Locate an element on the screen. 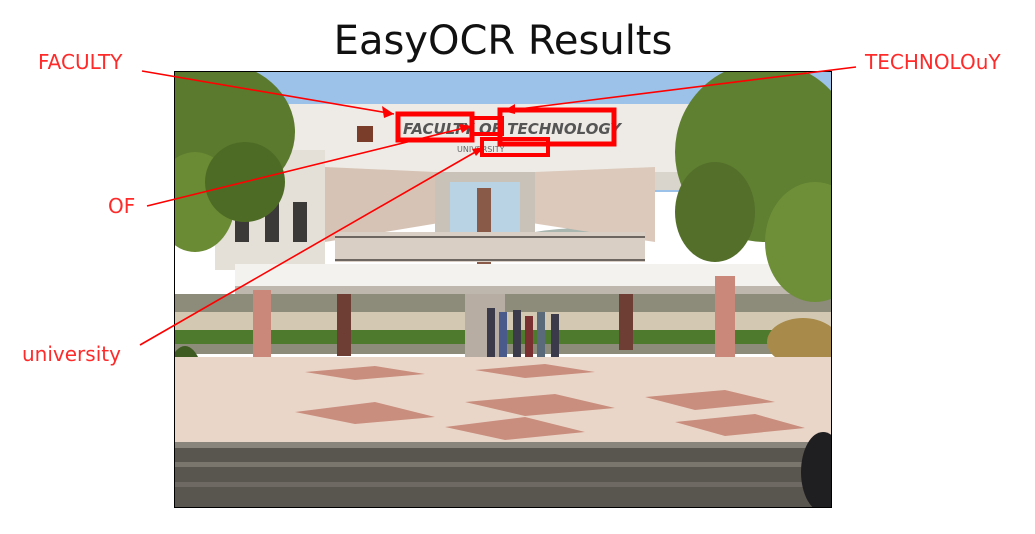  detection-label-faculty: FACULTY is located at coordinates (80, 62).